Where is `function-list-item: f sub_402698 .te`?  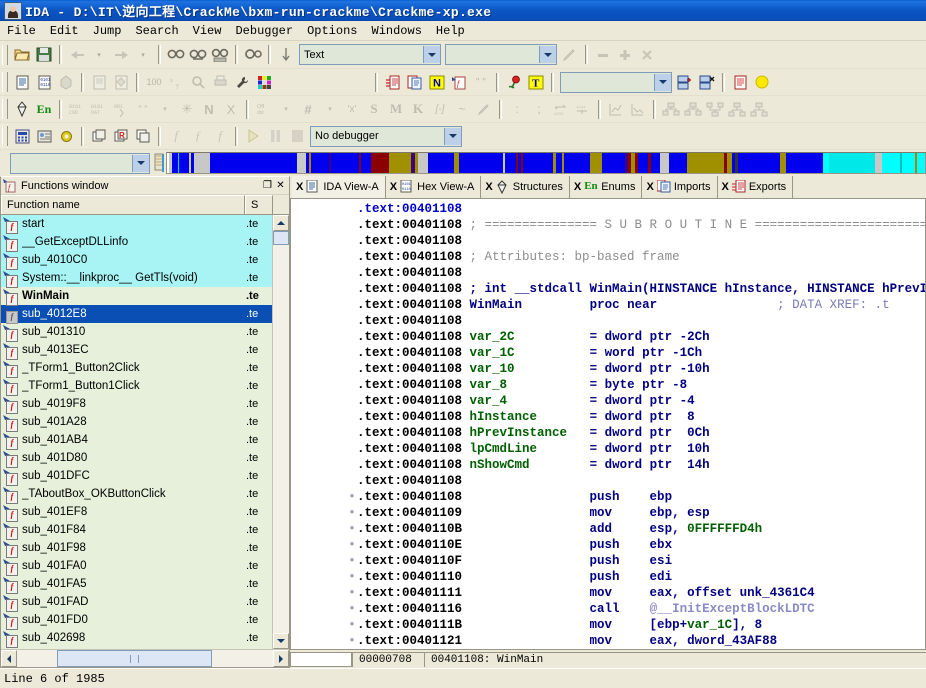 function-list-item: f sub_402698 .te is located at coordinates (136, 638).